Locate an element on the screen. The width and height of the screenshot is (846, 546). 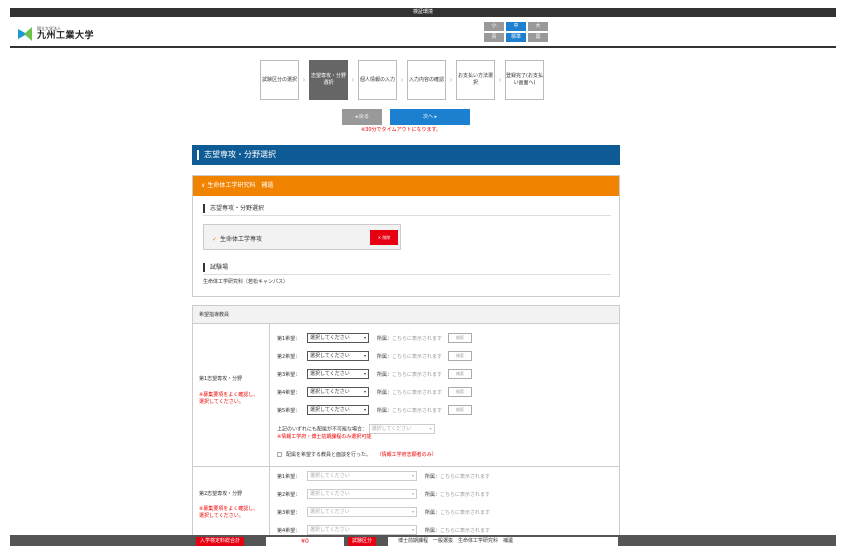
pref-label: 第5希望： is located at coordinates (289, 410).